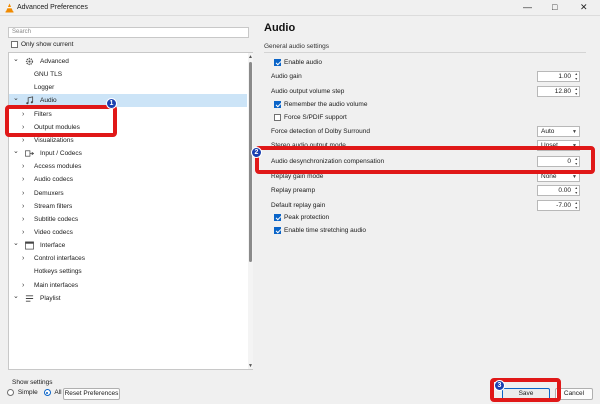  What do you see at coordinates (128, 206) in the screenshot?
I see `tree-item-stream-filters: › Stream filters` at bounding box center [128, 206].